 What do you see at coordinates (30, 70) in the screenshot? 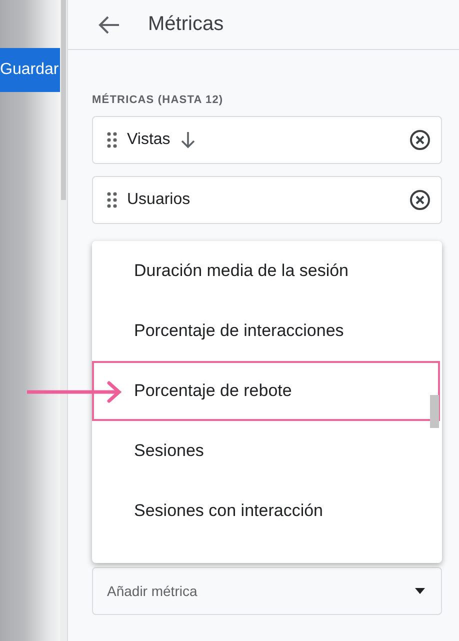
I see `save-button: Guardar` at bounding box center [30, 70].